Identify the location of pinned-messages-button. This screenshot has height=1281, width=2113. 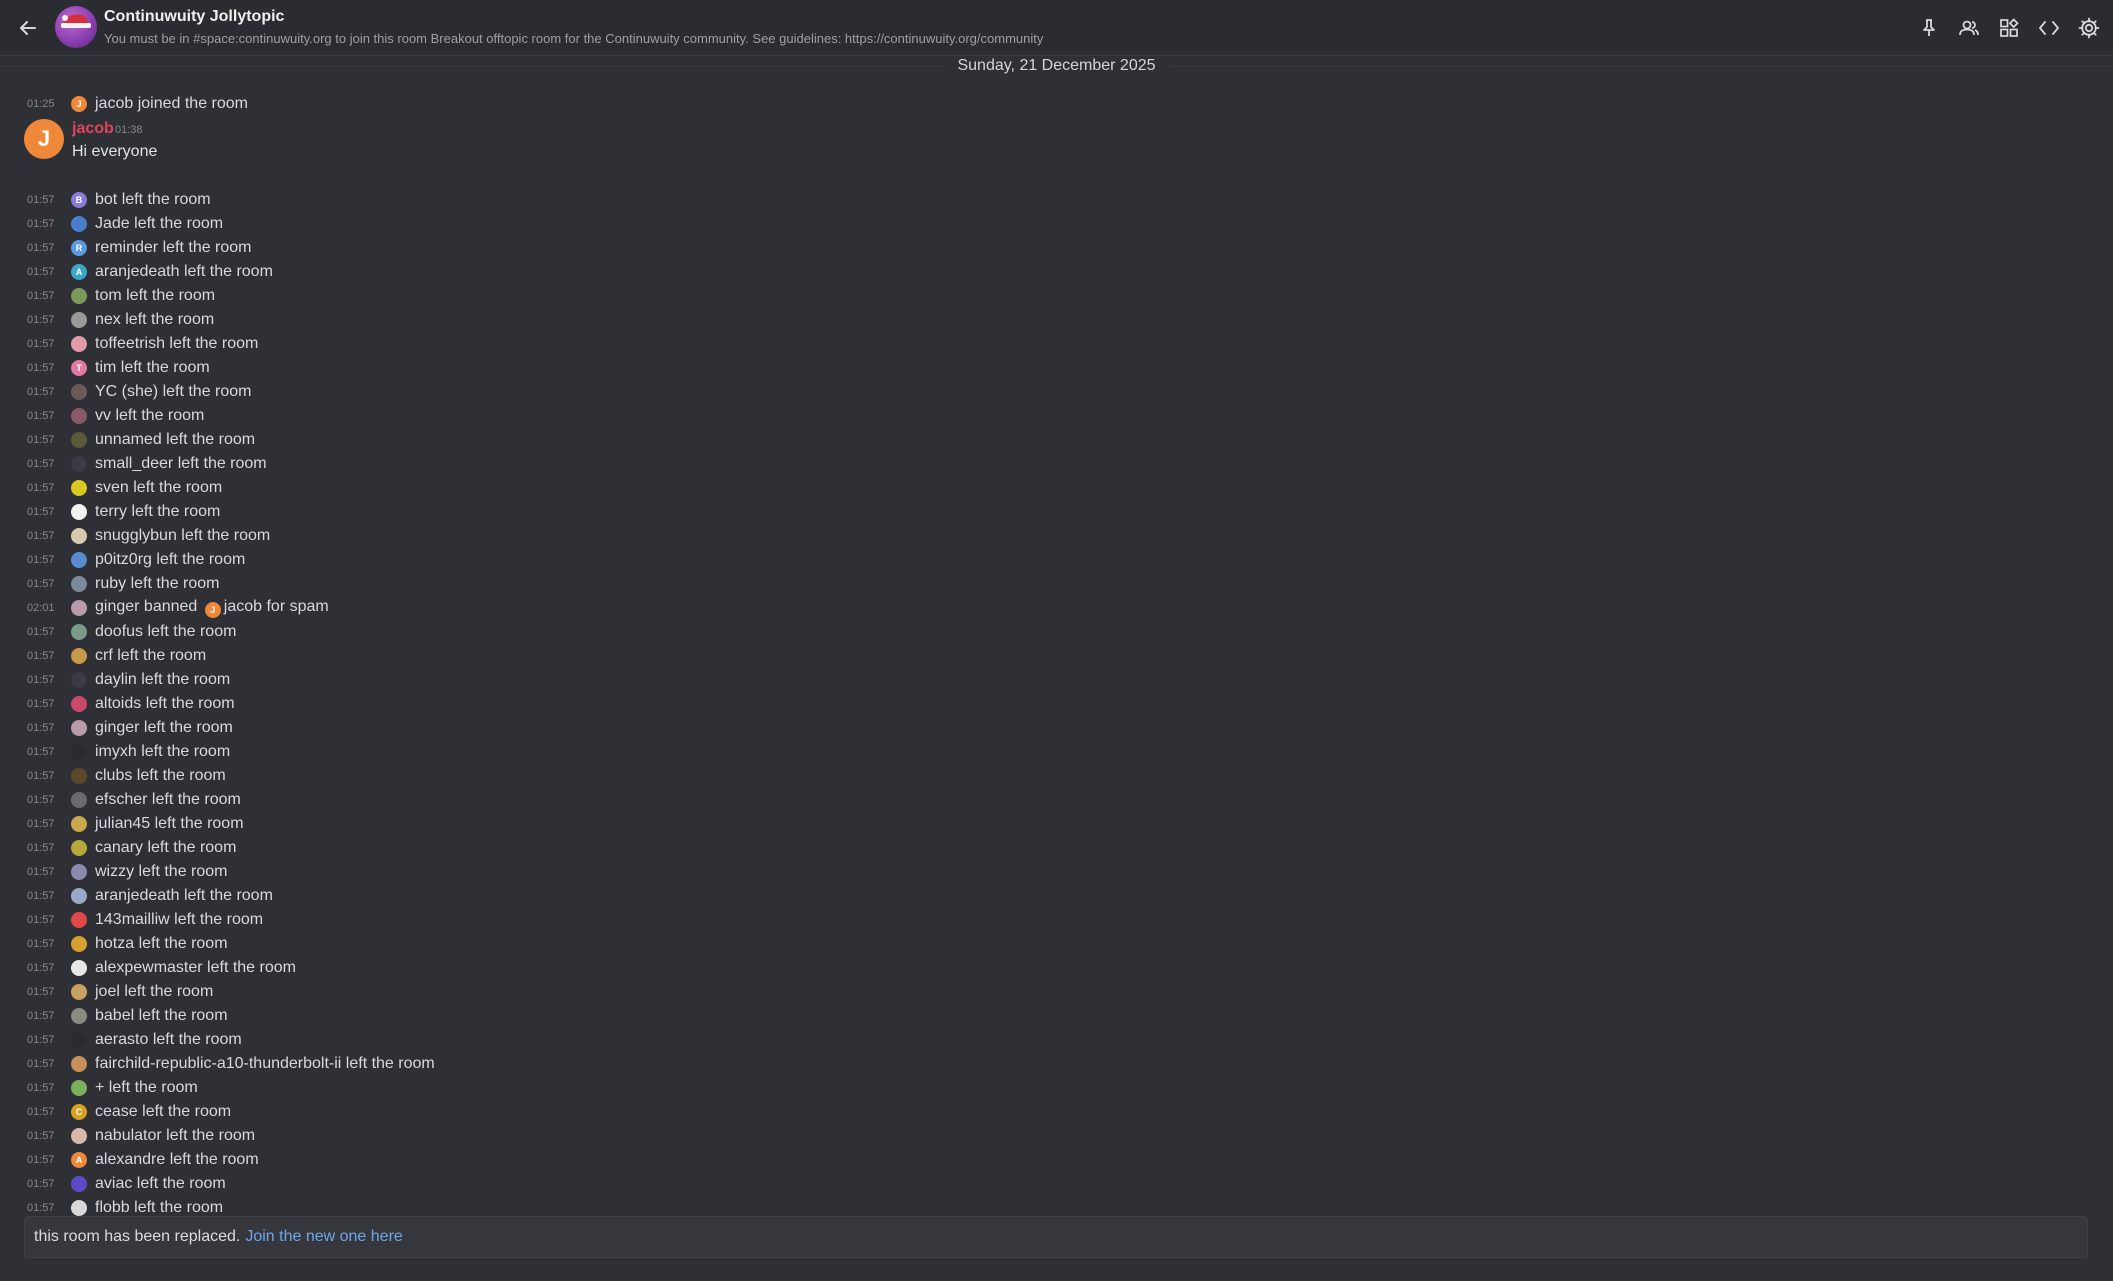
(1929, 28).